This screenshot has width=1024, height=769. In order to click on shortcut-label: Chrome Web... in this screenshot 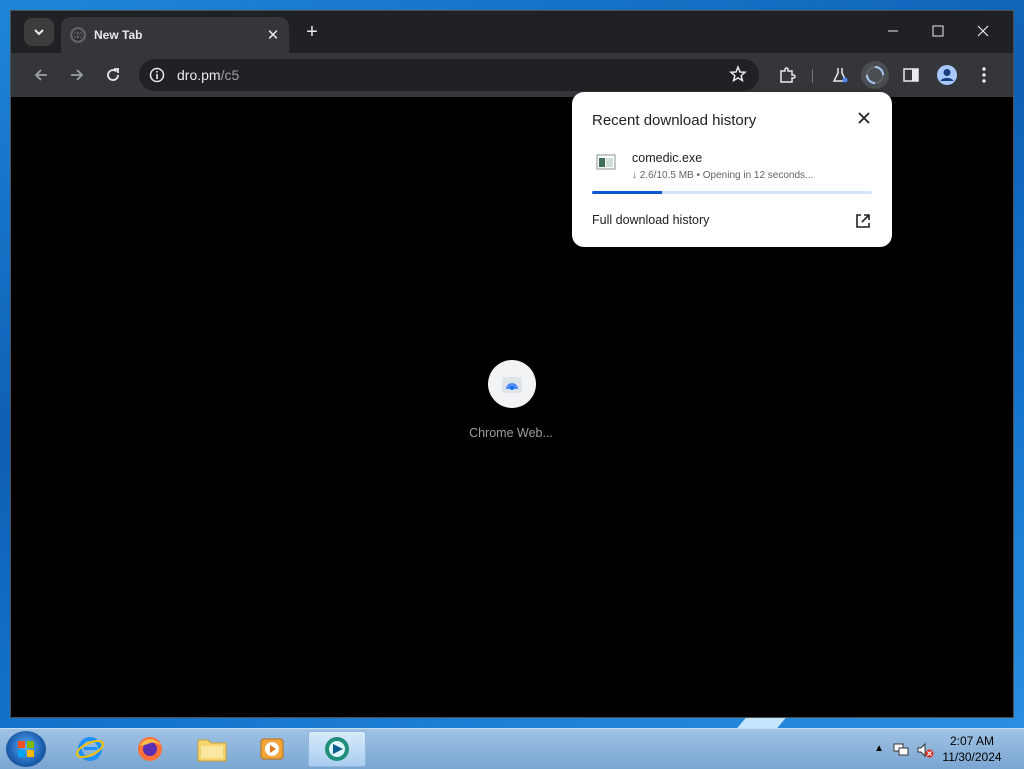, I will do `click(511, 433)`.